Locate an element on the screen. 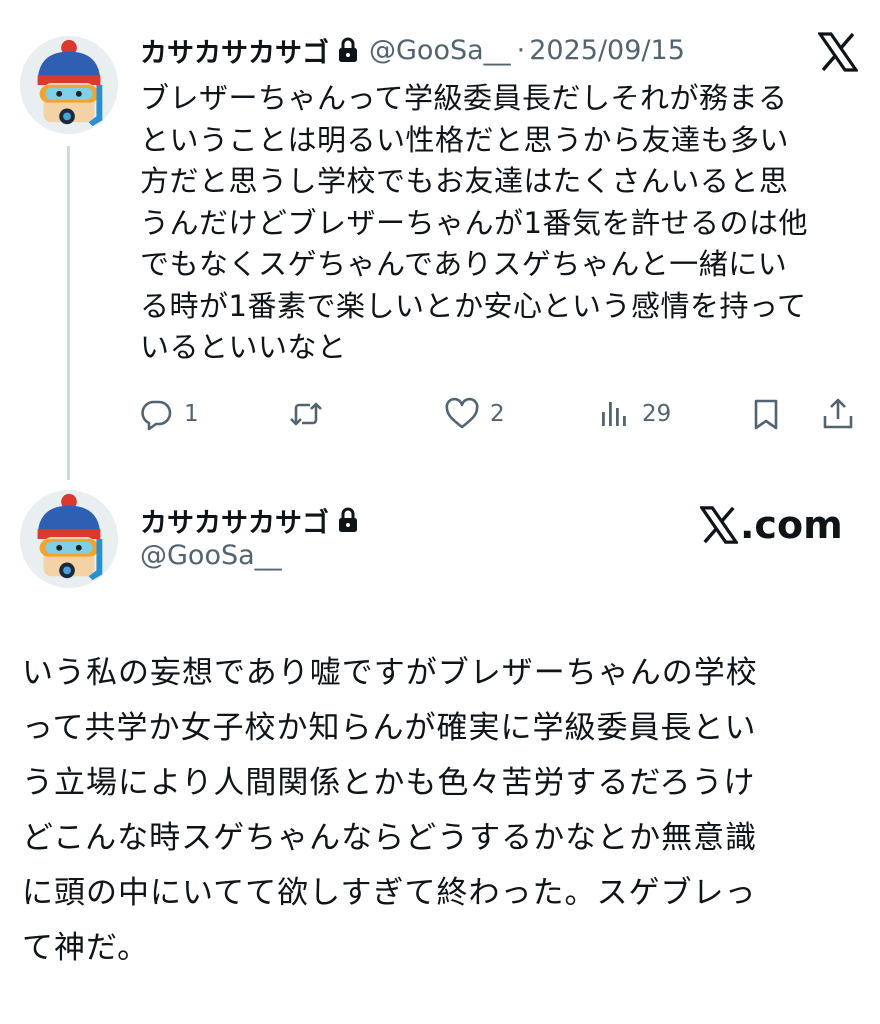 The image size is (880, 1024). like-count: 2 is located at coordinates (497, 414).